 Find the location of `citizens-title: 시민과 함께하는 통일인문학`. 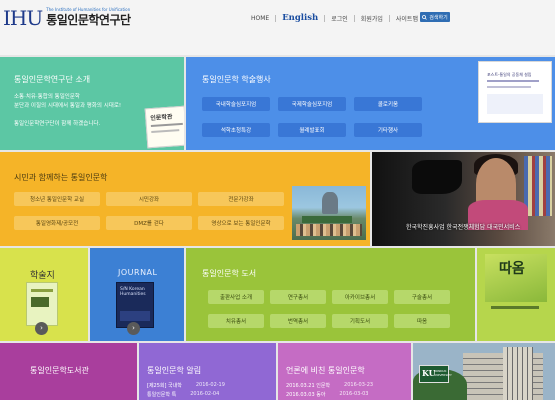

citizens-title: 시민과 함께하는 통일인문학 is located at coordinates (60, 177).